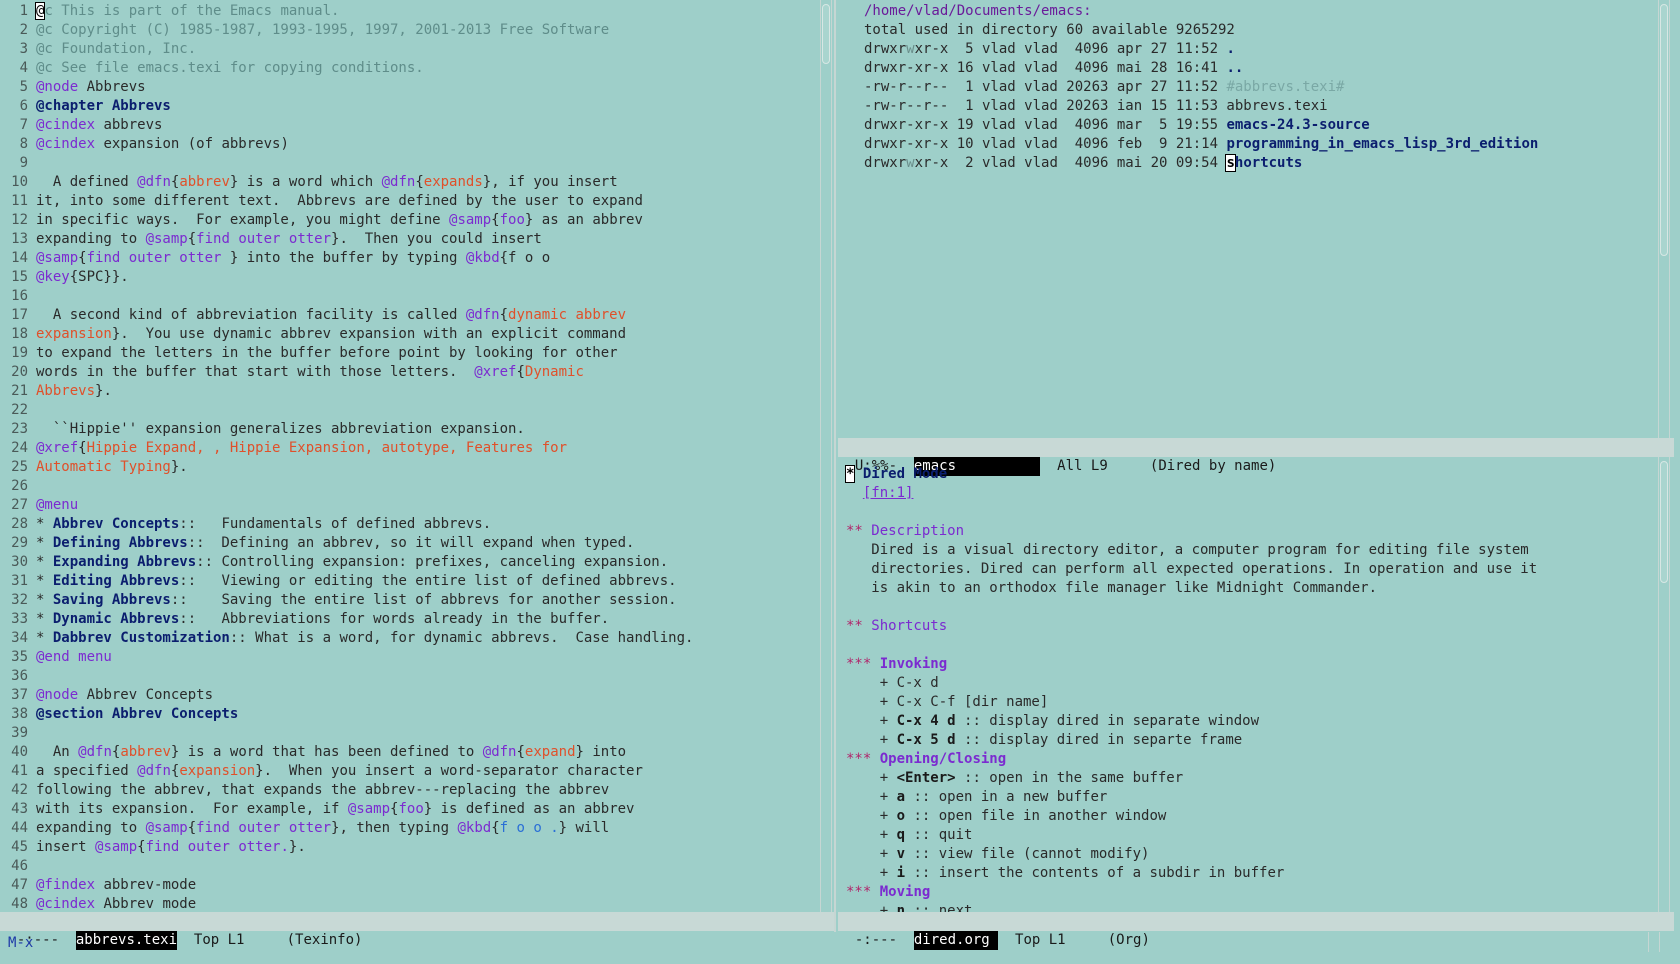  Describe the element at coordinates (162, 144) in the screenshot. I see `texinfo-line: @cindex expansion (of abbrevs)` at that location.